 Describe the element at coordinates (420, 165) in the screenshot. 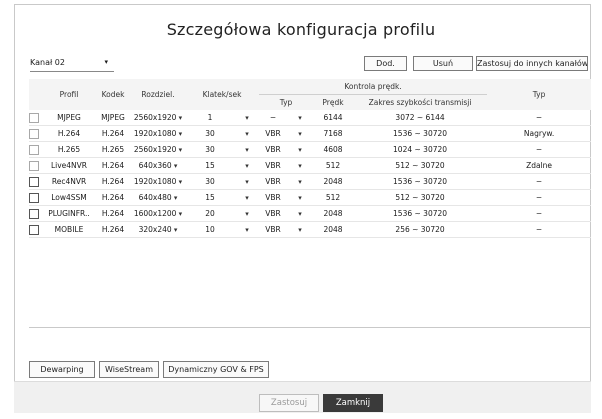

I see `bitrate-range: 512 ~ 30720` at that location.